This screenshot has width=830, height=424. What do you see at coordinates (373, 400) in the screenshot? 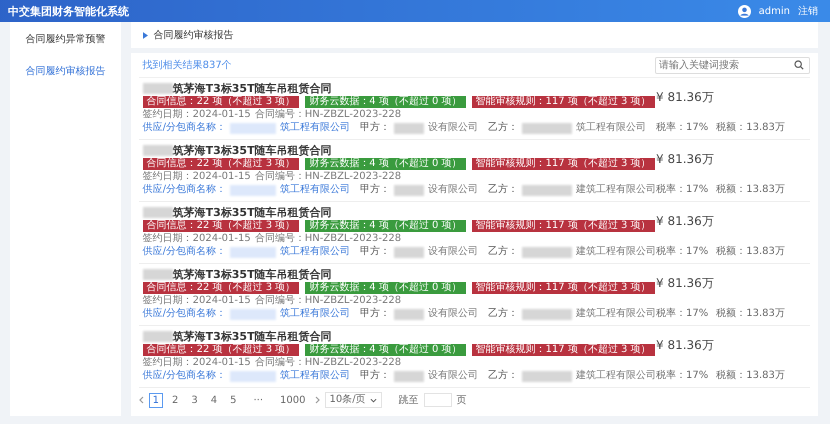
I see `chevron-down-icon` at bounding box center [373, 400].